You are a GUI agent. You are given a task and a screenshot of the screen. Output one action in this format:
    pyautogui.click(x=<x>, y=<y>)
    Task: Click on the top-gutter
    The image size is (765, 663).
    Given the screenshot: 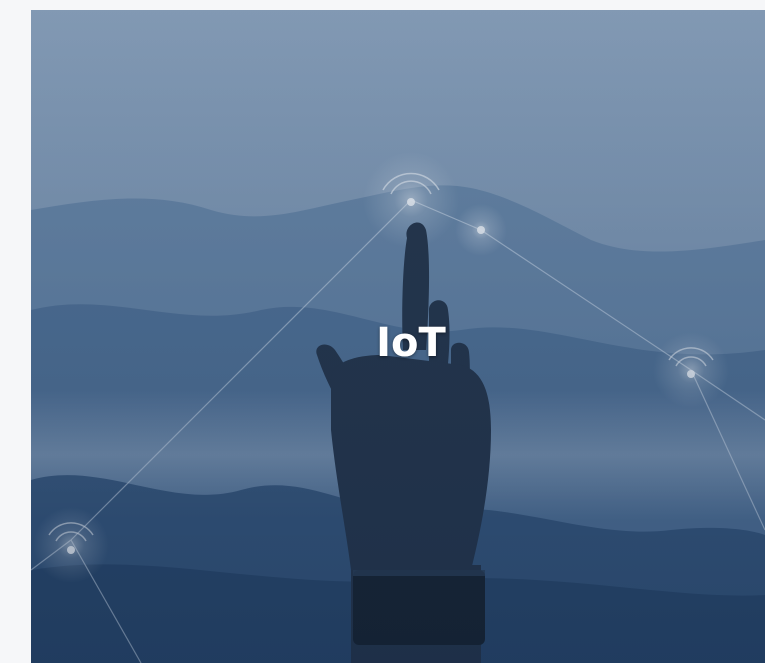 What is the action you would take?
    pyautogui.click(x=382, y=5)
    